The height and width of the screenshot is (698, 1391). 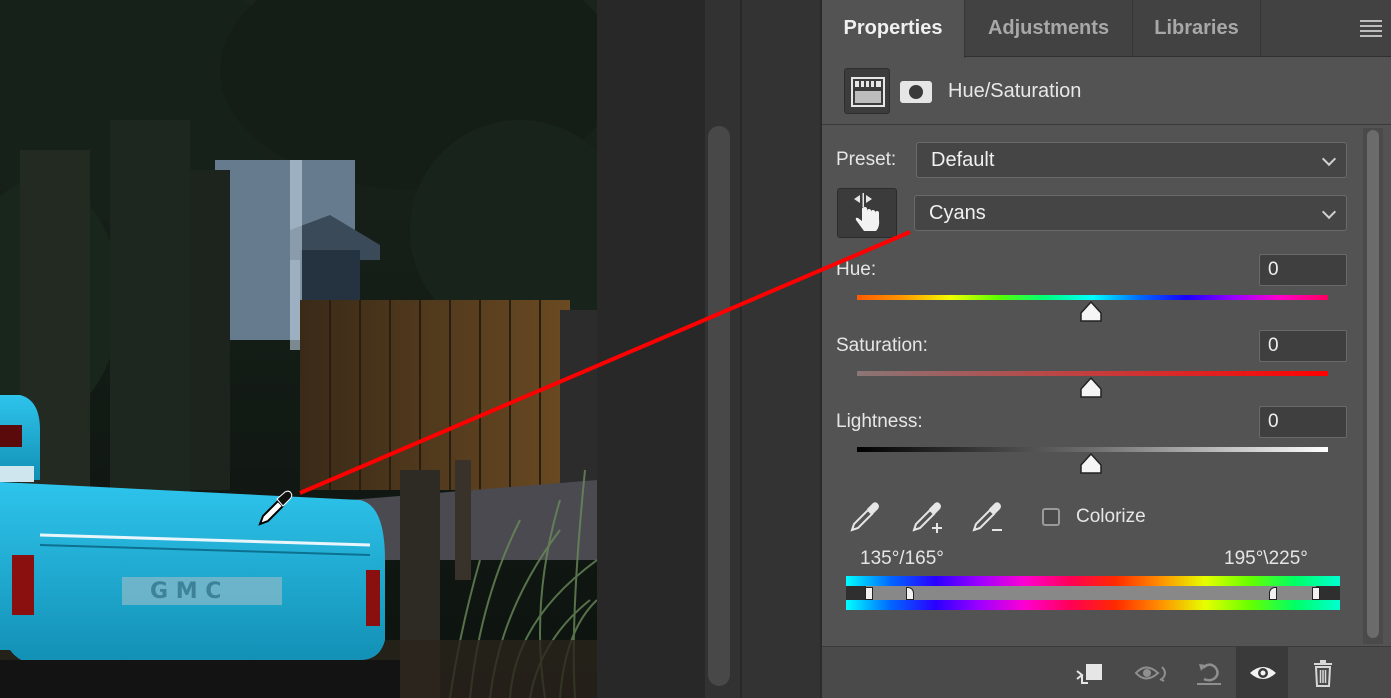 I want to click on hue-range-fill, so click(x=1091, y=593).